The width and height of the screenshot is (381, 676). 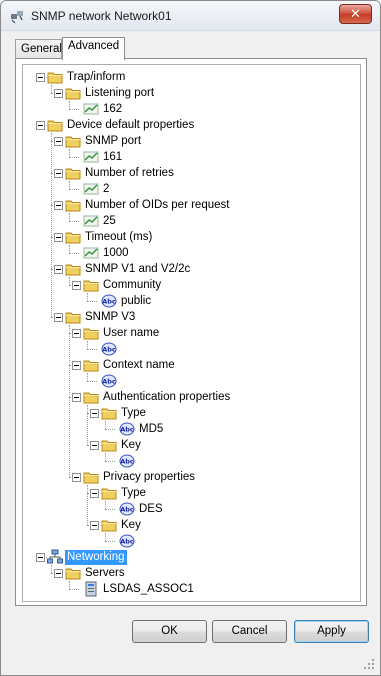 I want to click on tree-node-label: Number of OIDs per request, so click(x=157, y=205).